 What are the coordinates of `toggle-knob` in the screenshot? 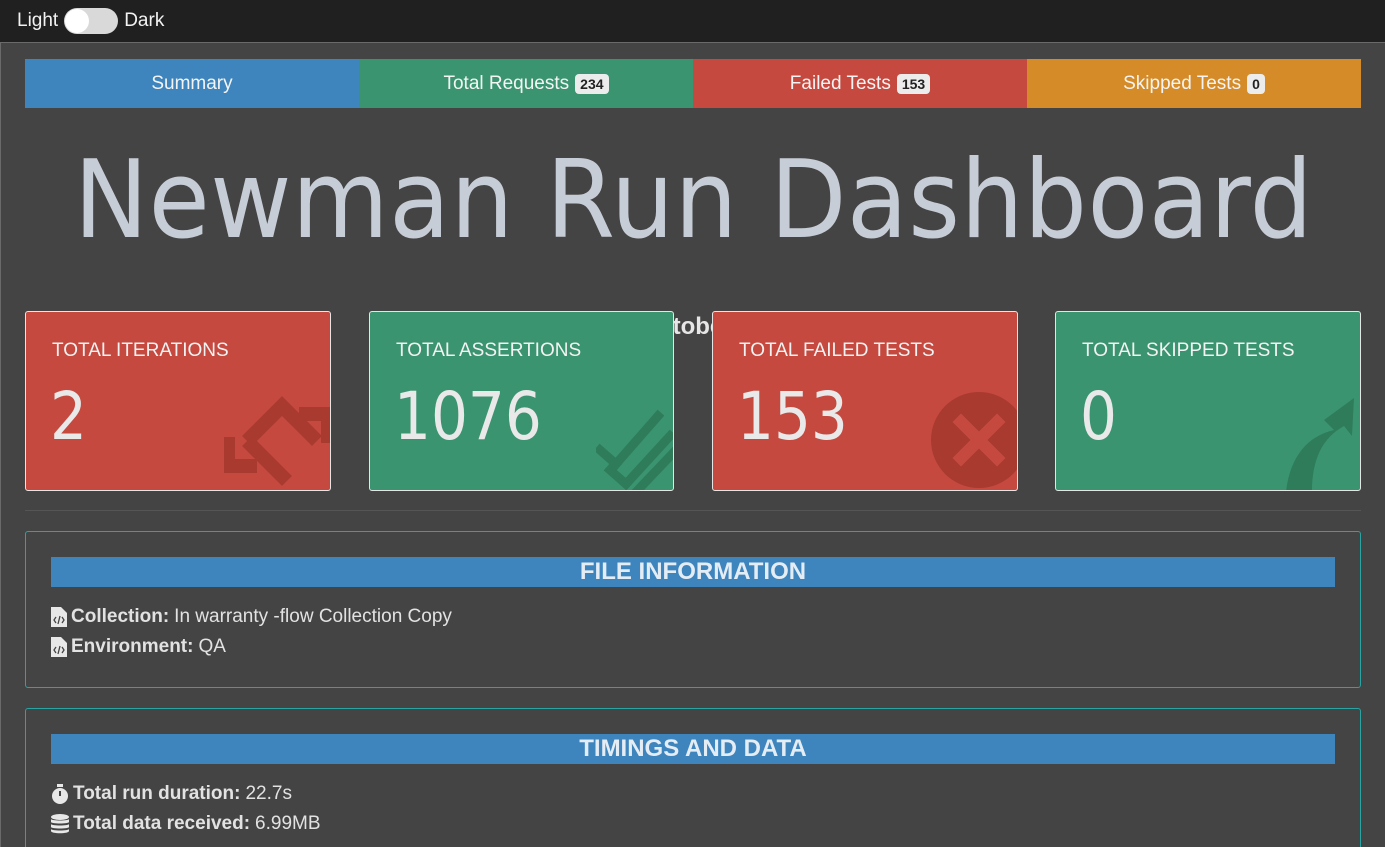 It's located at (77, 21).